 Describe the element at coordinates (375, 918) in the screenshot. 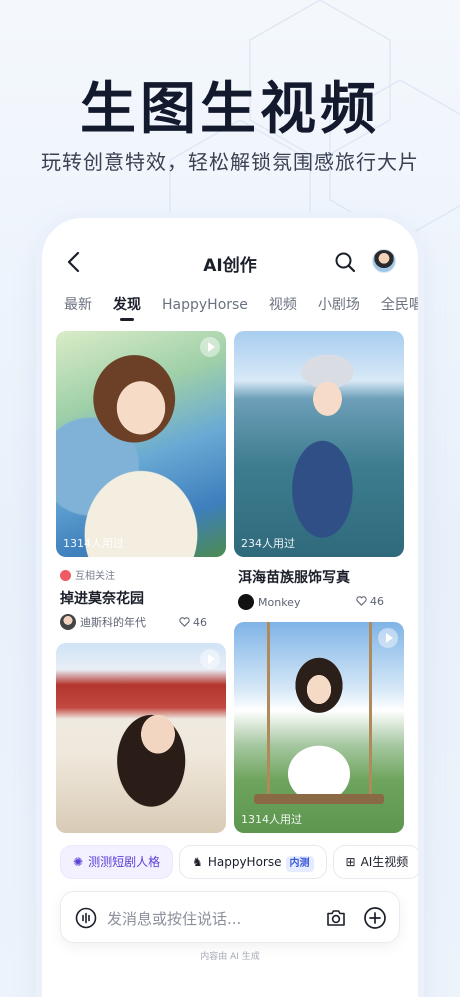

I see `plus-icon` at that location.